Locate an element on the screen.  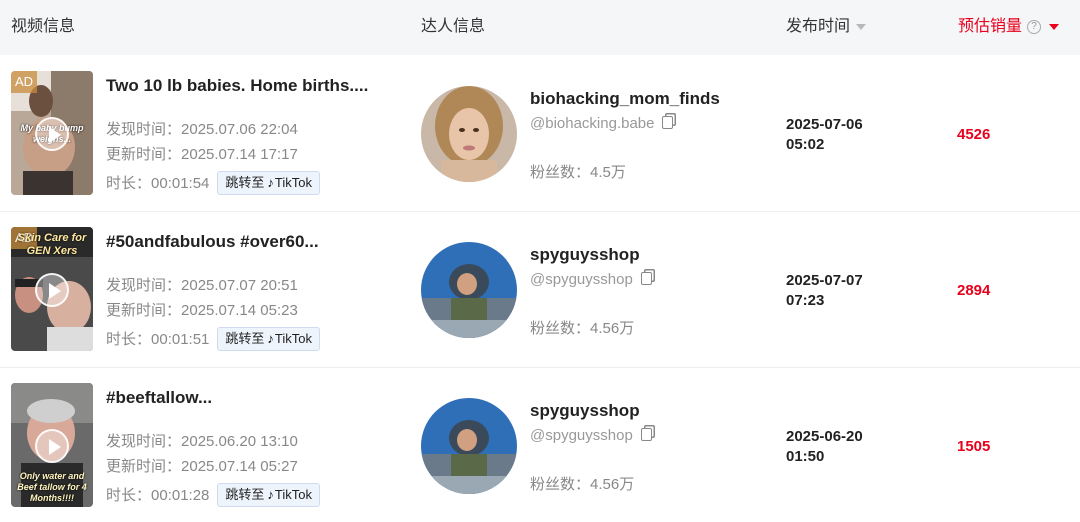
help-circle-icon: ? is located at coordinates (1034, 26).